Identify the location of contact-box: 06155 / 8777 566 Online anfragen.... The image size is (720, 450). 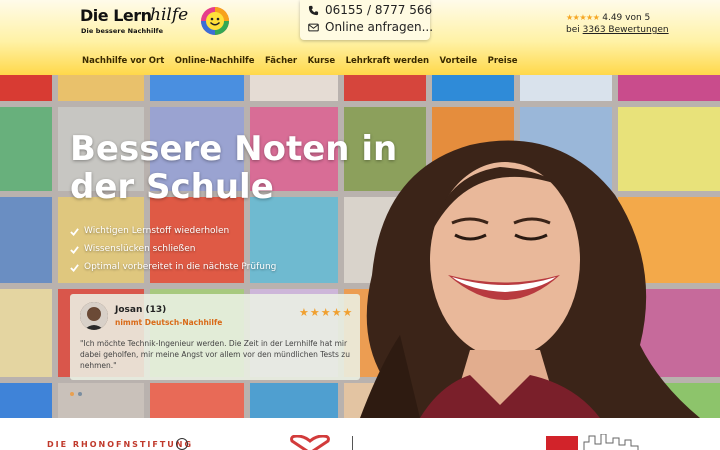
(366, 20).